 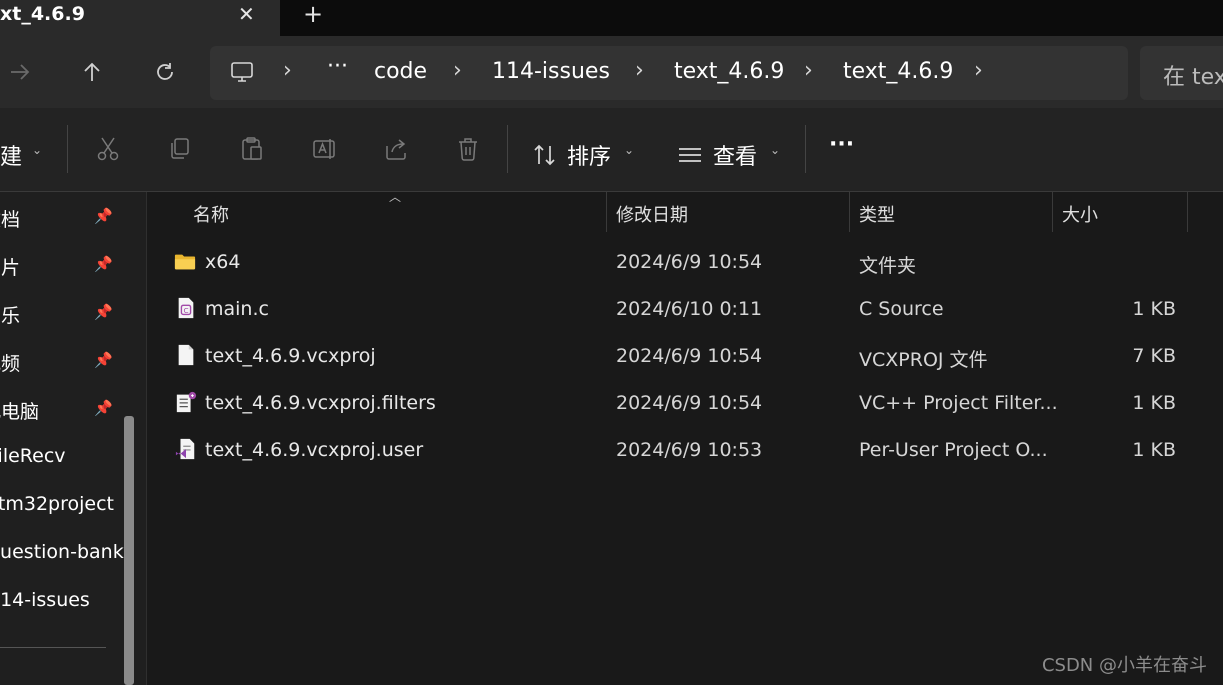 What do you see at coordinates (1193, 75) in the screenshot?
I see `search-input: 在 tex` at bounding box center [1193, 75].